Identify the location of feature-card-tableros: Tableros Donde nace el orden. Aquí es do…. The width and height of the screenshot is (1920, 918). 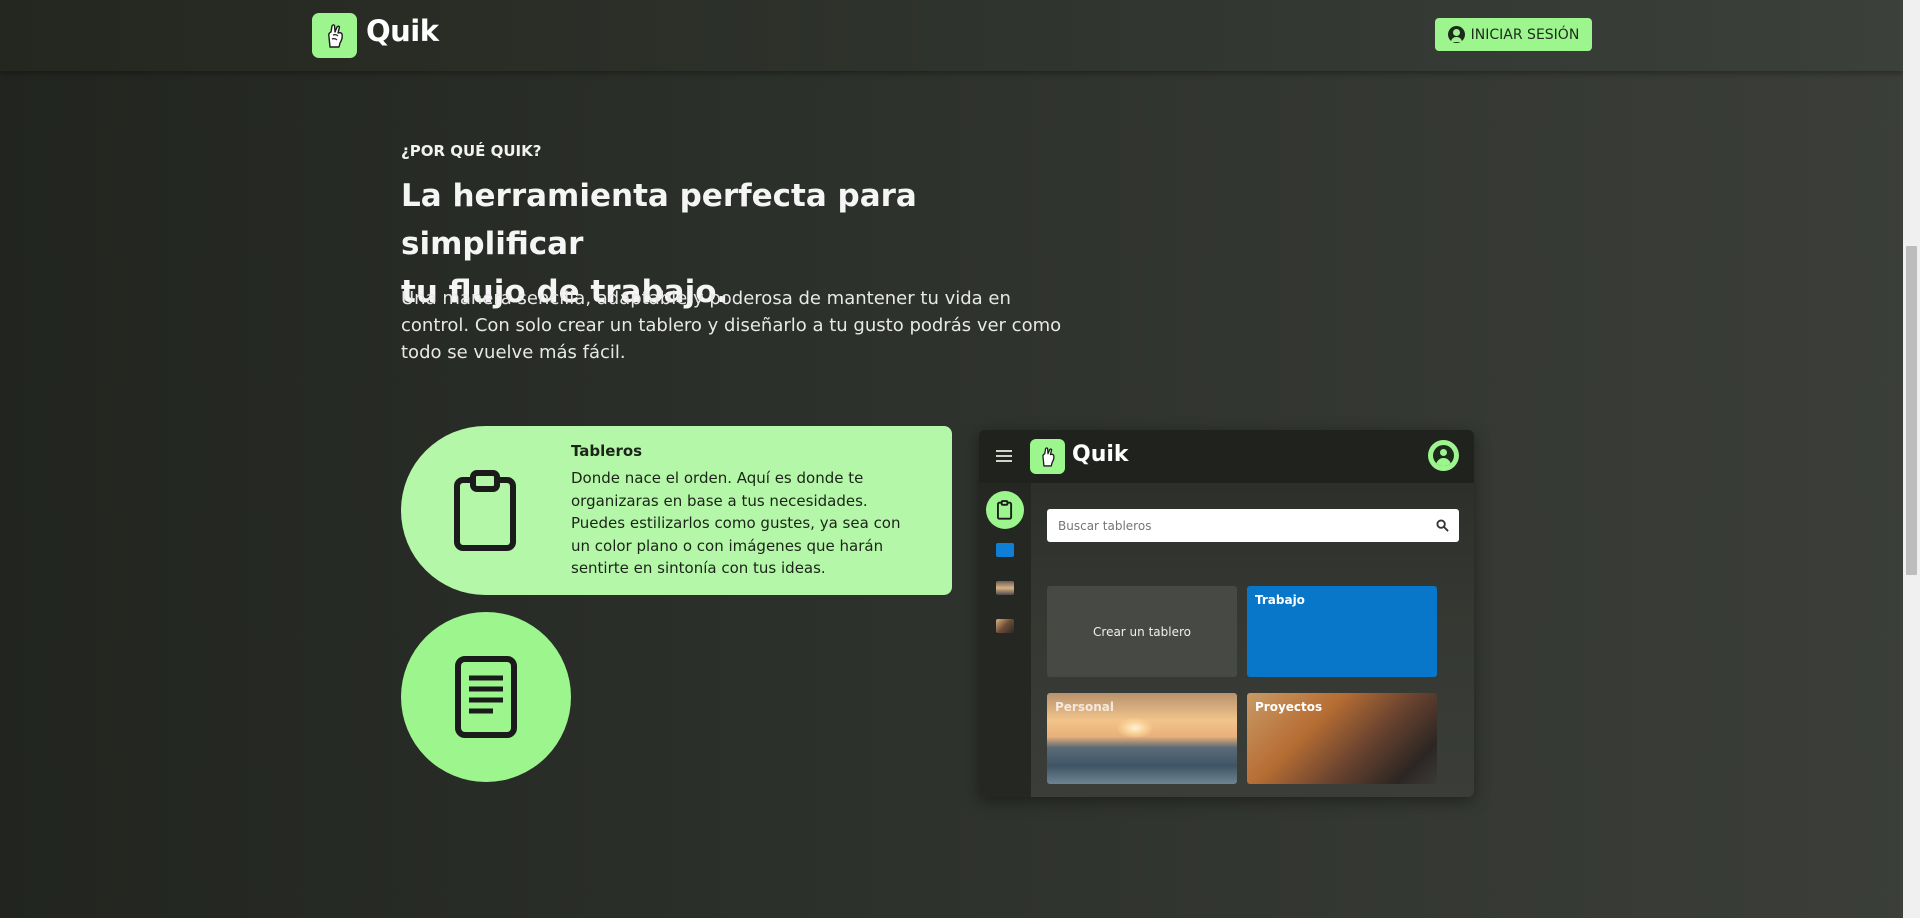
(676, 510).